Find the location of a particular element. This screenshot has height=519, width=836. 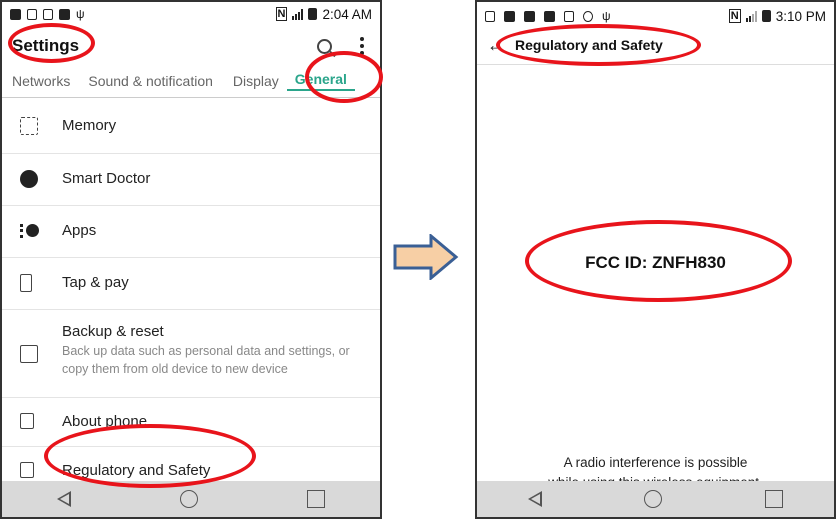

back-arrow-icon: ← is located at coordinates (496, 45).